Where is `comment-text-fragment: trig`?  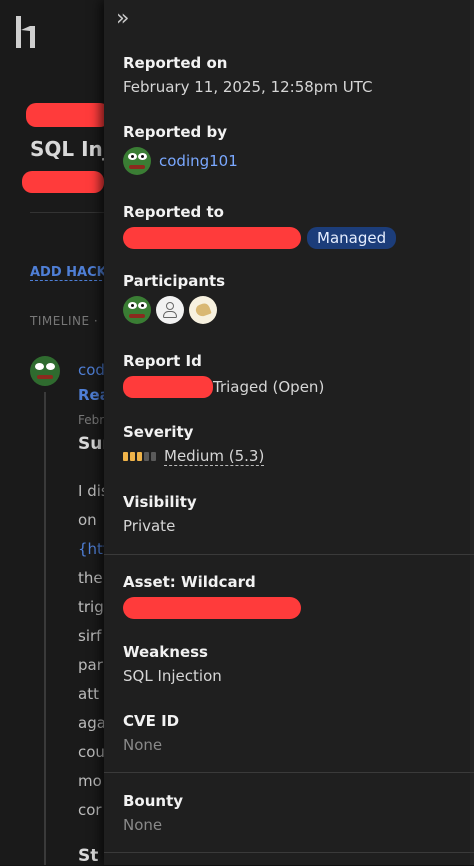
comment-text-fragment: trig is located at coordinates (91, 607).